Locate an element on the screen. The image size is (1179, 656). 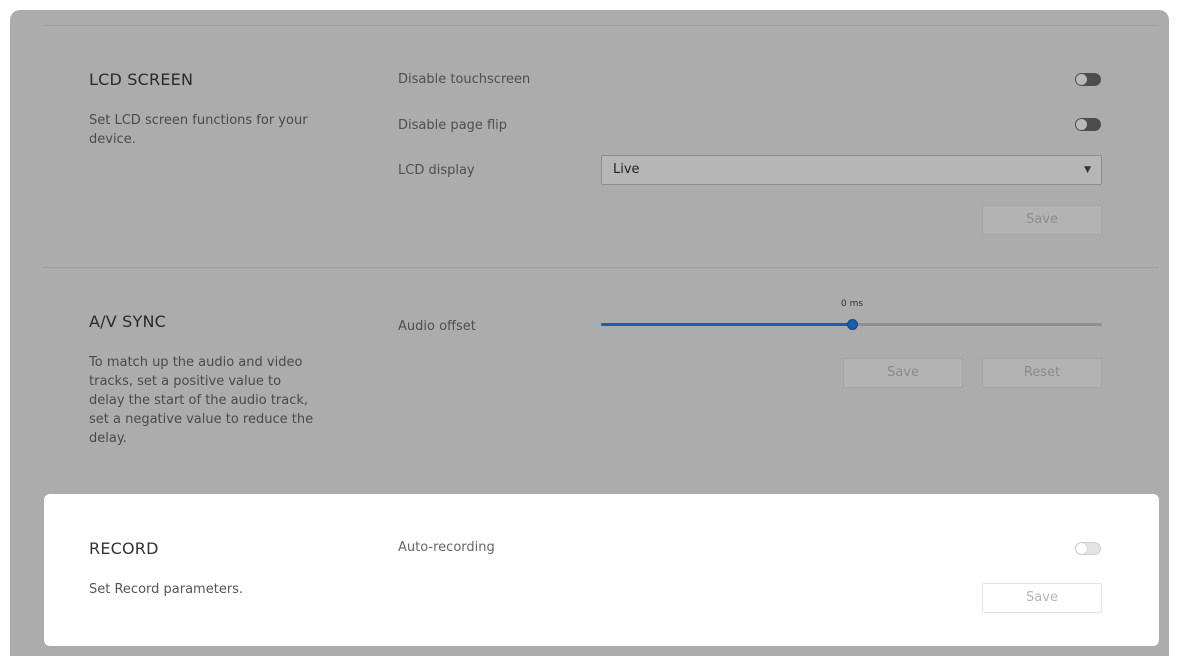
disable-page-flip-toggle is located at coordinates (1088, 124).